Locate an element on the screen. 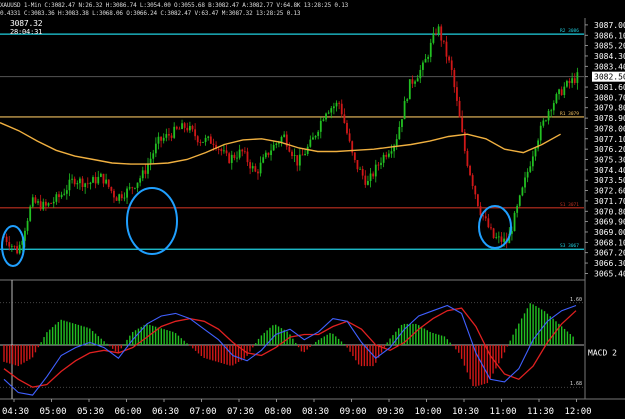 The image size is (625, 419). price-tick-label: 3075.30 is located at coordinates (609, 160).